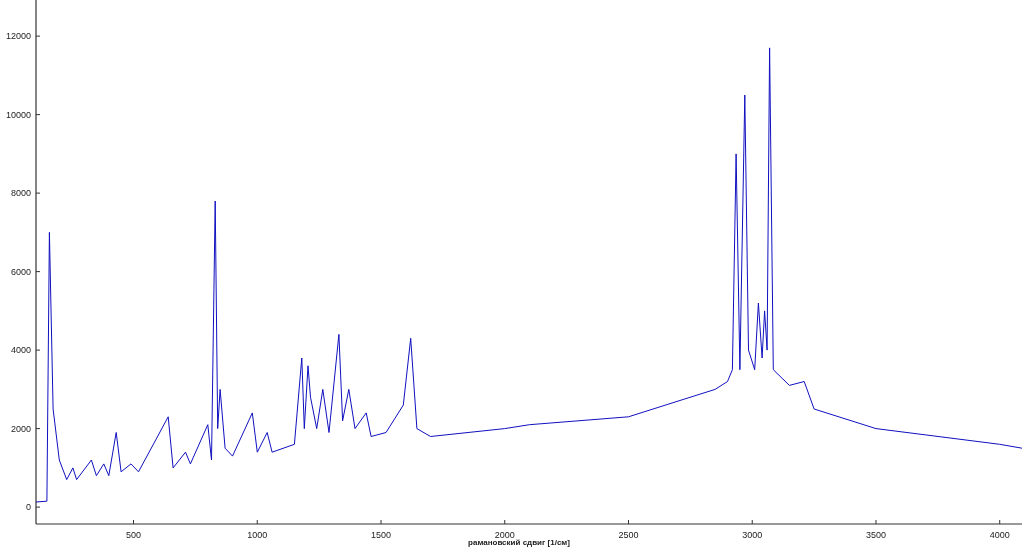 Image resolution: width=1024 pixels, height=550 pixels. Describe the element at coordinates (18, 114) in the screenshot. I see `y-tick-label: 10000` at that location.